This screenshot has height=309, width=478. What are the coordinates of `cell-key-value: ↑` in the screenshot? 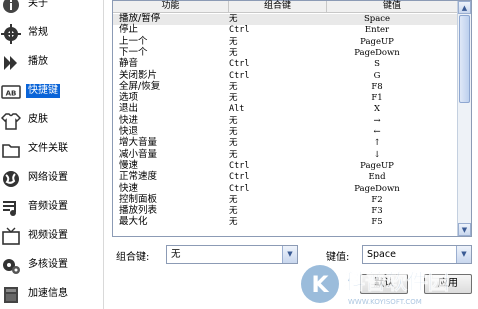 It's located at (377, 143).